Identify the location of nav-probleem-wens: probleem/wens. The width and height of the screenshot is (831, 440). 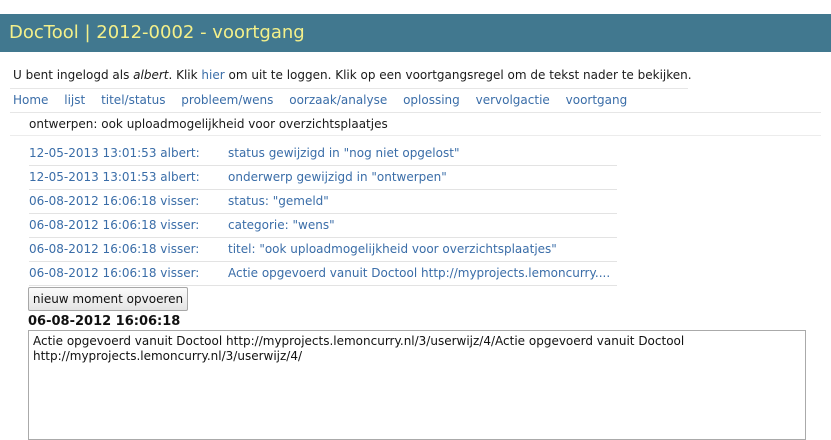
(227, 100).